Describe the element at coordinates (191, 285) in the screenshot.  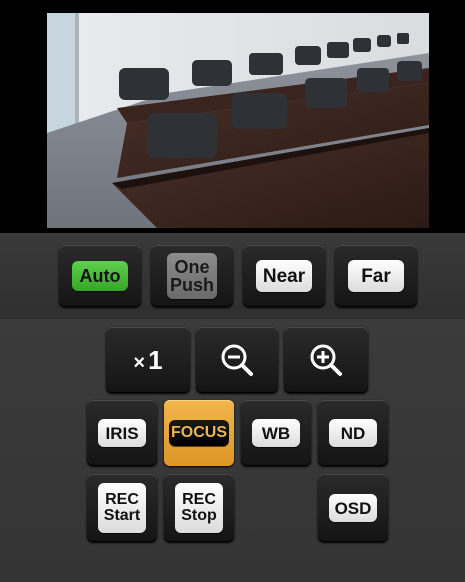
I see `one-push-line-2: Push` at that location.